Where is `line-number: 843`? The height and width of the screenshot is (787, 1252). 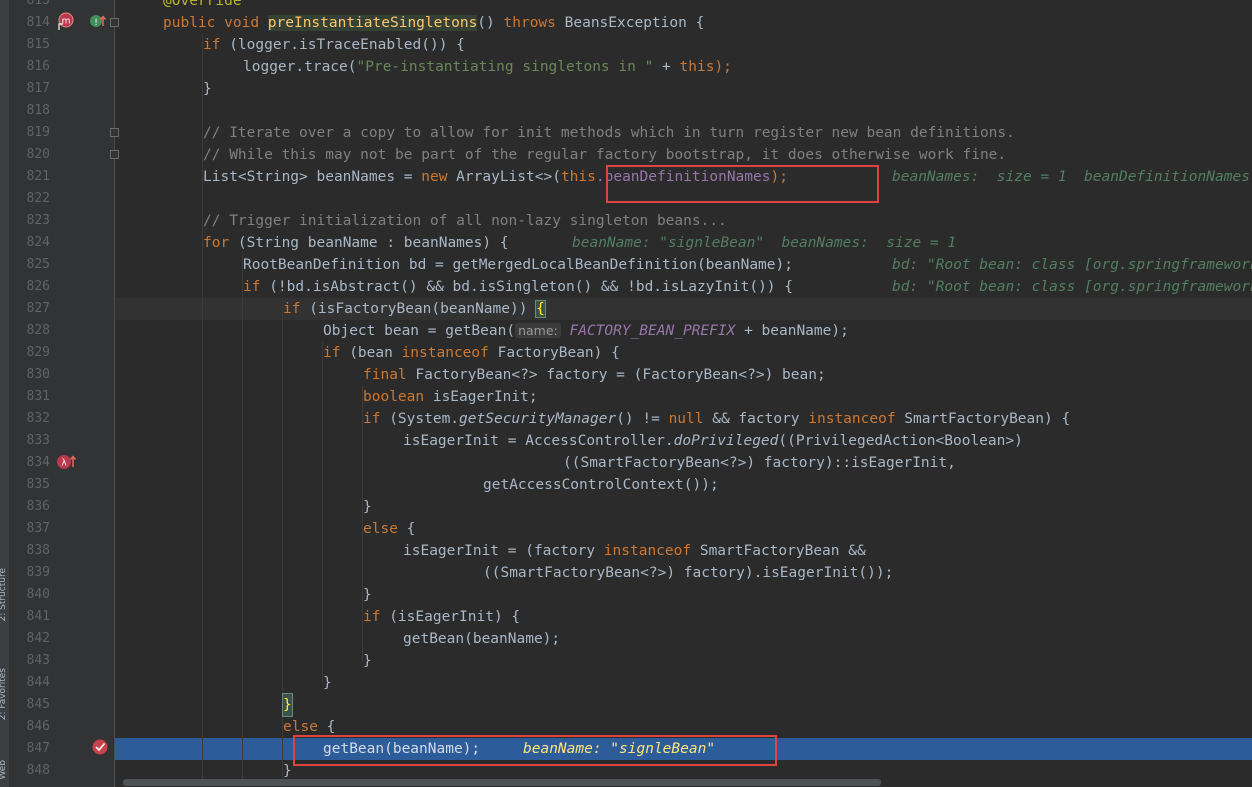 line-number: 843 is located at coordinates (30, 661).